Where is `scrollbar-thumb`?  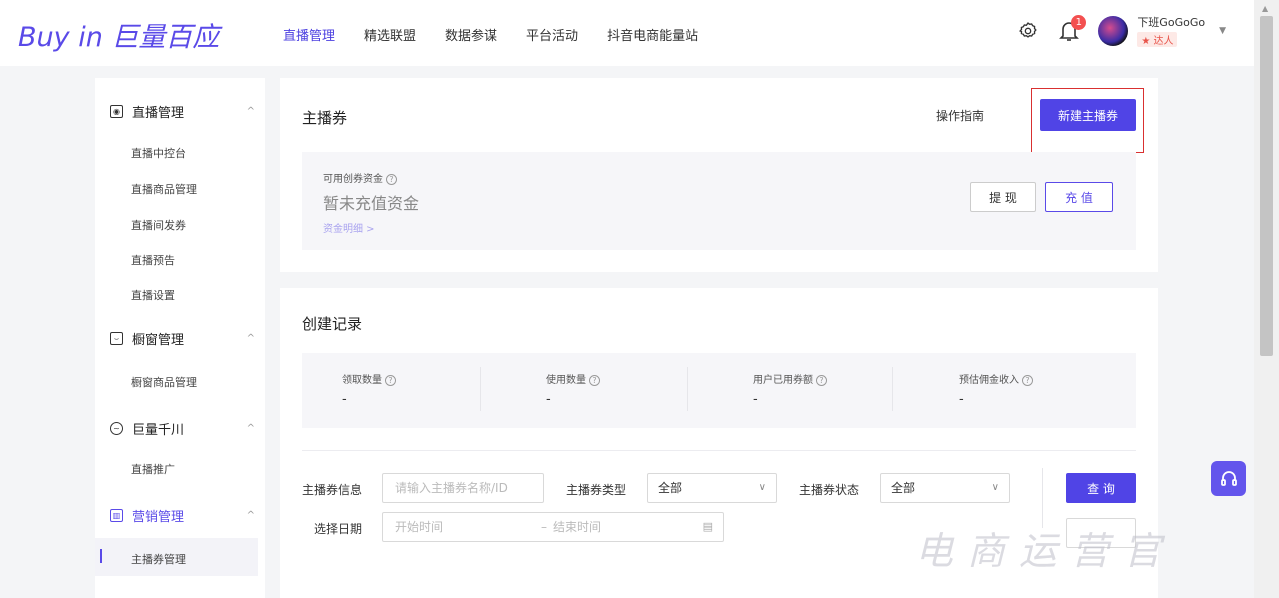 scrollbar-thumb is located at coordinates (1266, 186).